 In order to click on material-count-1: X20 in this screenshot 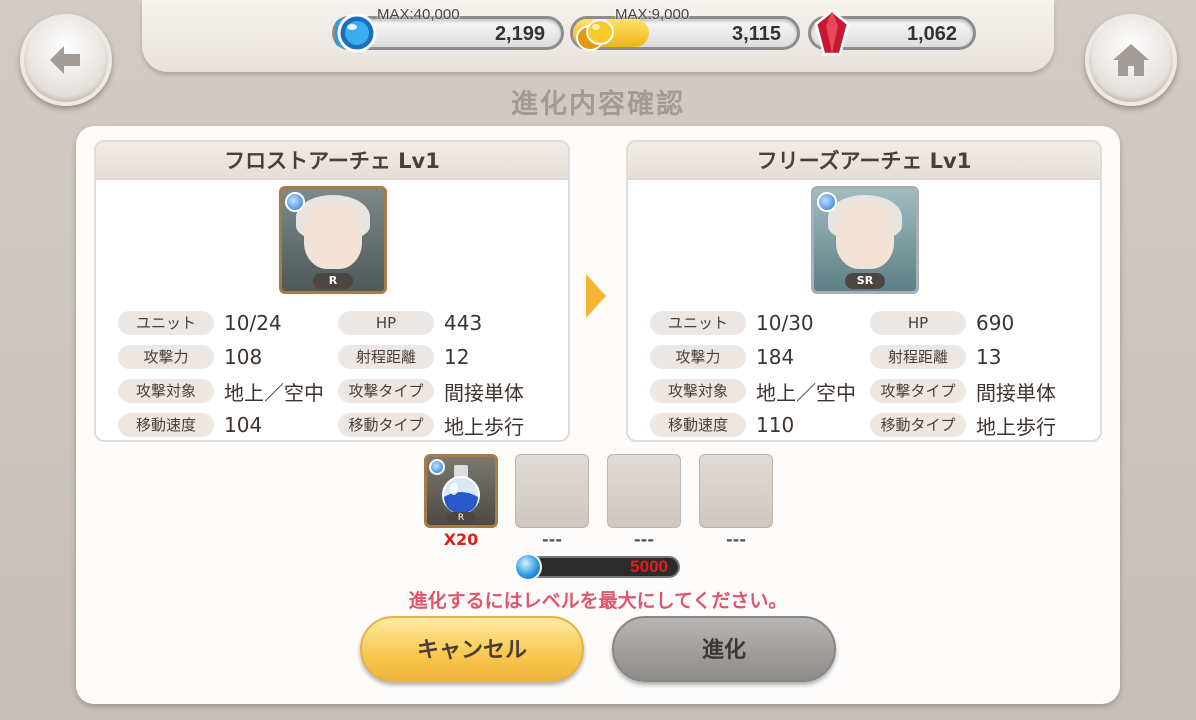, I will do `click(461, 539)`.